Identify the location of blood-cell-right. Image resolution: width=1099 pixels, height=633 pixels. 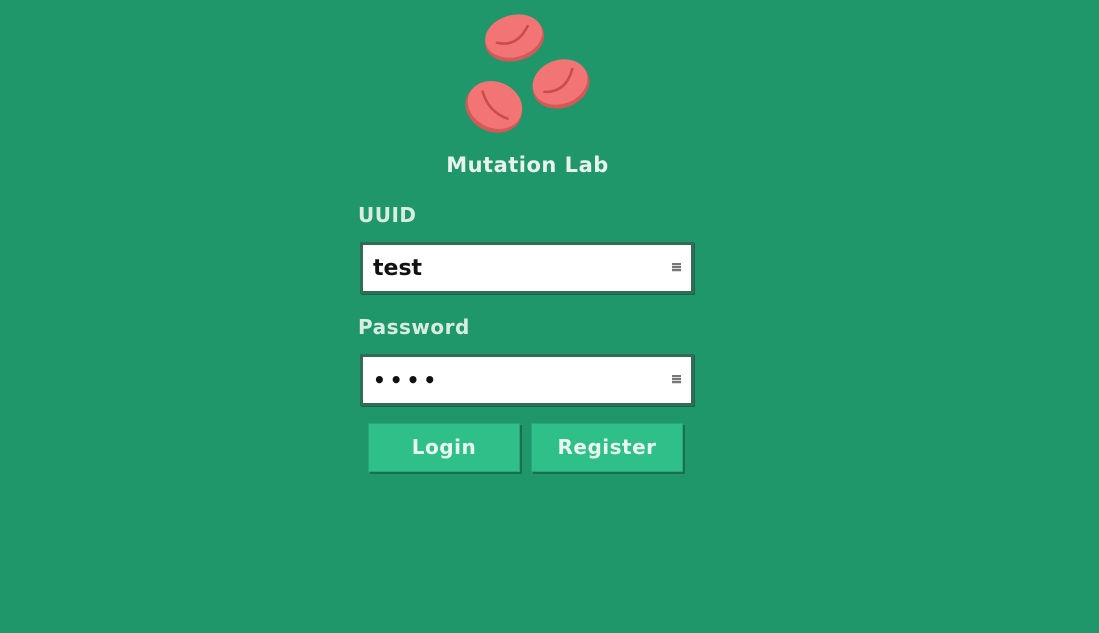
(561, 84).